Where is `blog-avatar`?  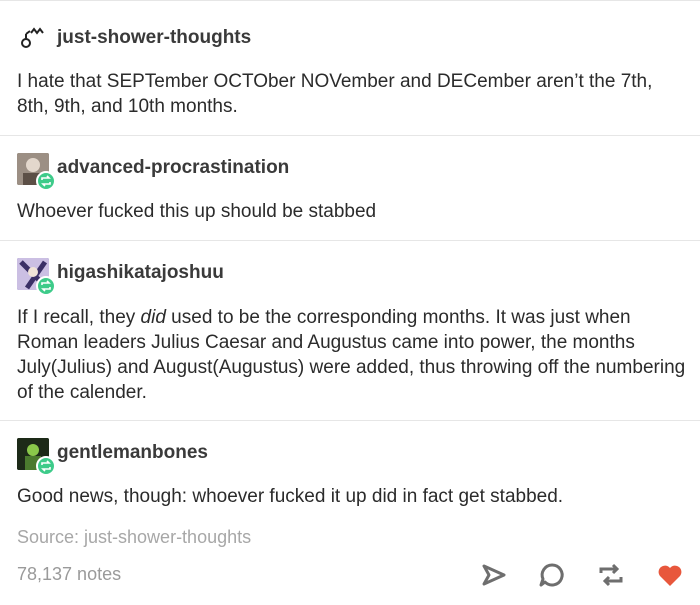 blog-avatar is located at coordinates (33, 39).